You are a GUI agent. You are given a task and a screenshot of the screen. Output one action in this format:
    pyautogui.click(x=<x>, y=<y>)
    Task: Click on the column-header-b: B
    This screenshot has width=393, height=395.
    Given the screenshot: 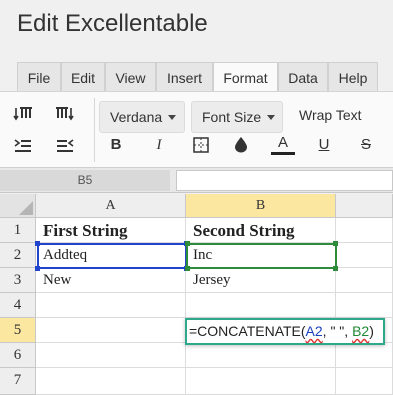 What is the action you would take?
    pyautogui.click(x=261, y=206)
    